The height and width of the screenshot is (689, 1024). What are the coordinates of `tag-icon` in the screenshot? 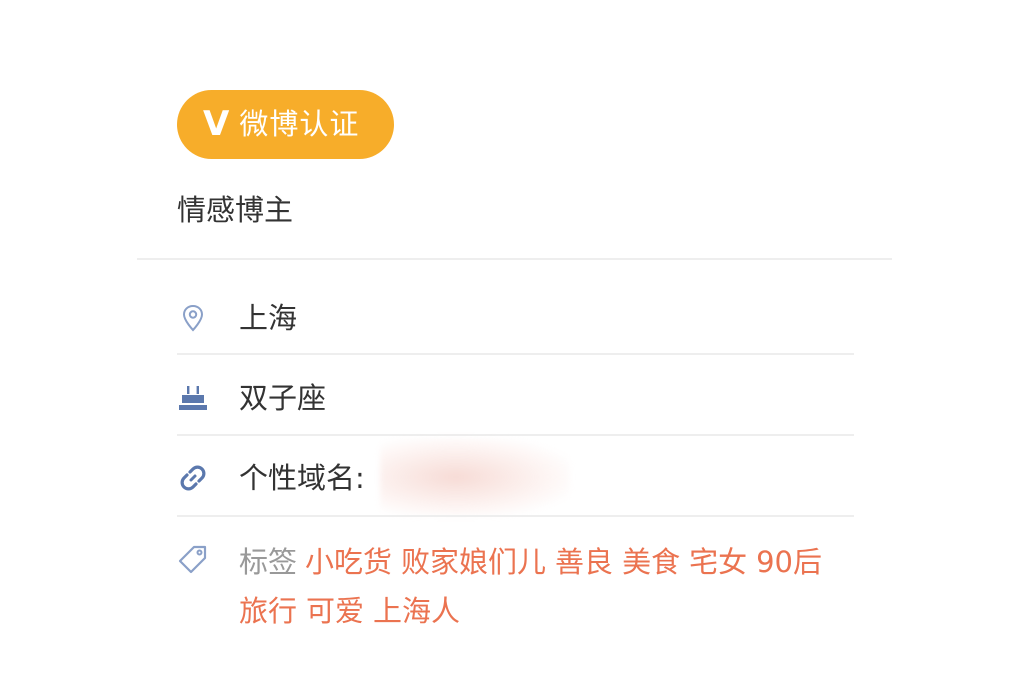 It's located at (193, 560).